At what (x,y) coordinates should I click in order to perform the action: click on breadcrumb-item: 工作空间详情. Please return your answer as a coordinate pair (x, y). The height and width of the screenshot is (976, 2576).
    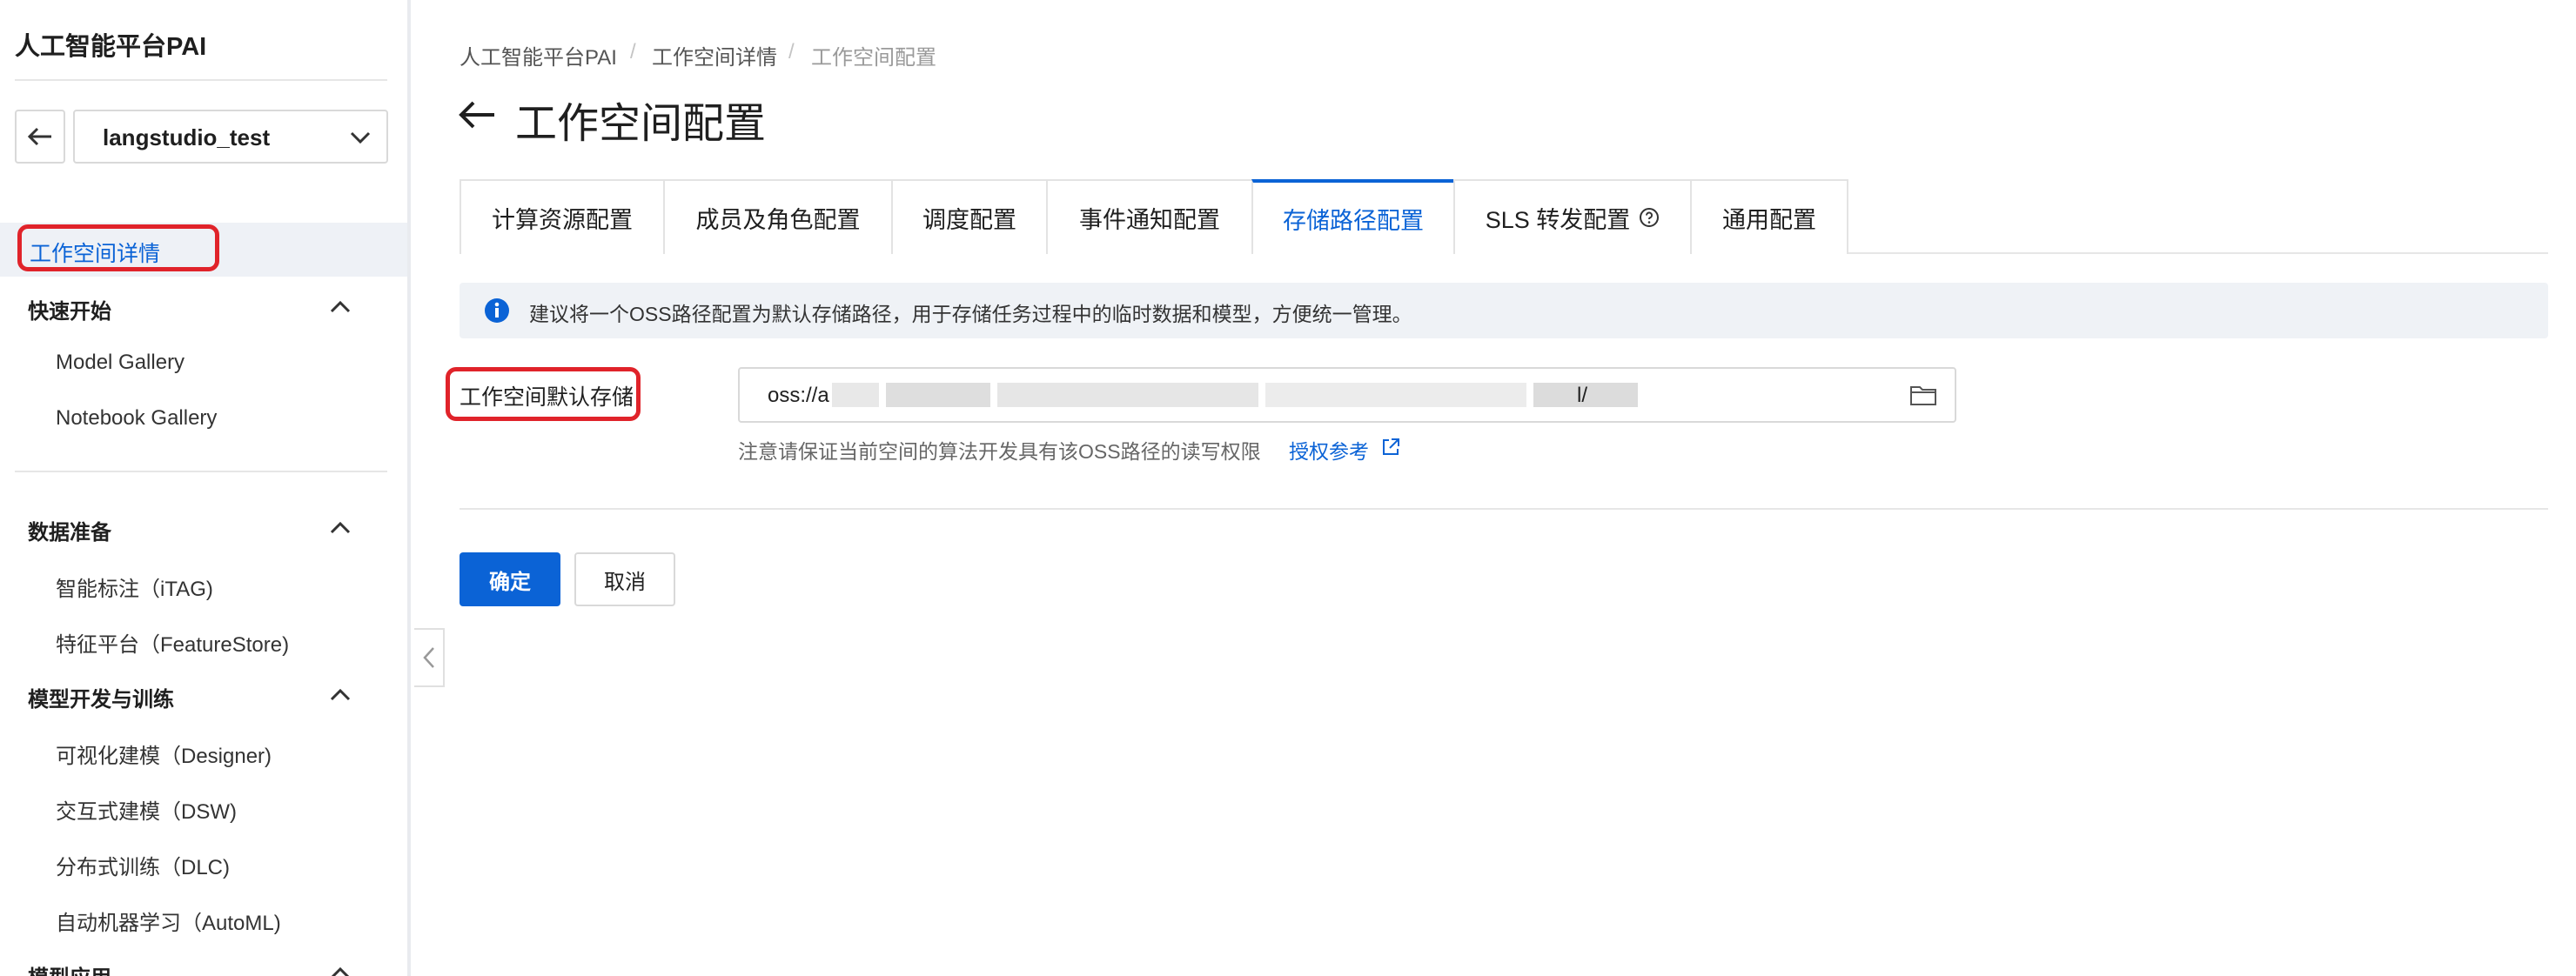
    Looking at the image, I should click on (714, 55).